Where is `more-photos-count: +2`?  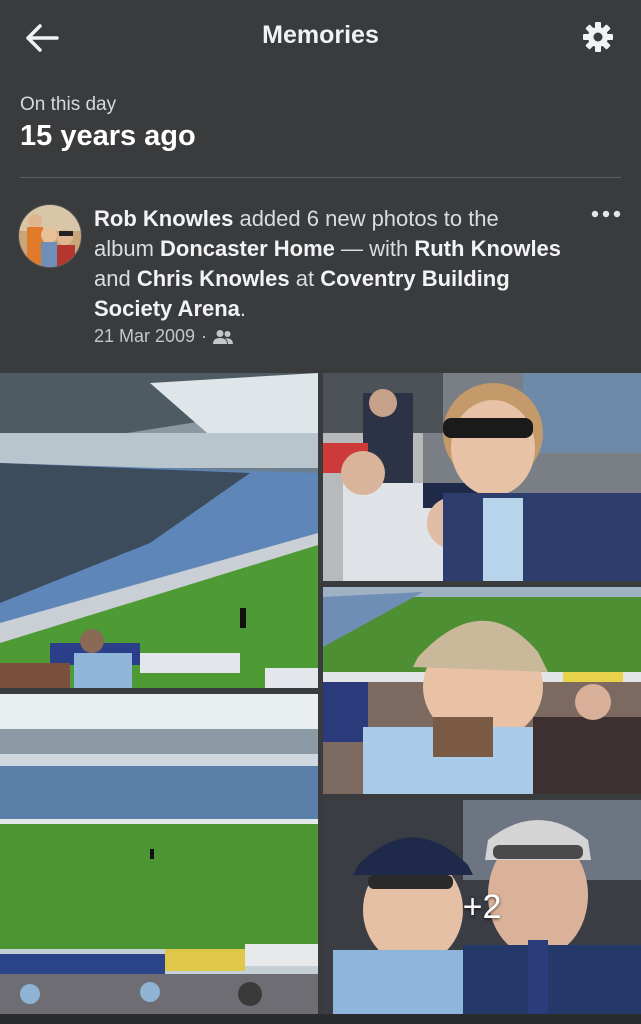
more-photos-count: +2 is located at coordinates (482, 906).